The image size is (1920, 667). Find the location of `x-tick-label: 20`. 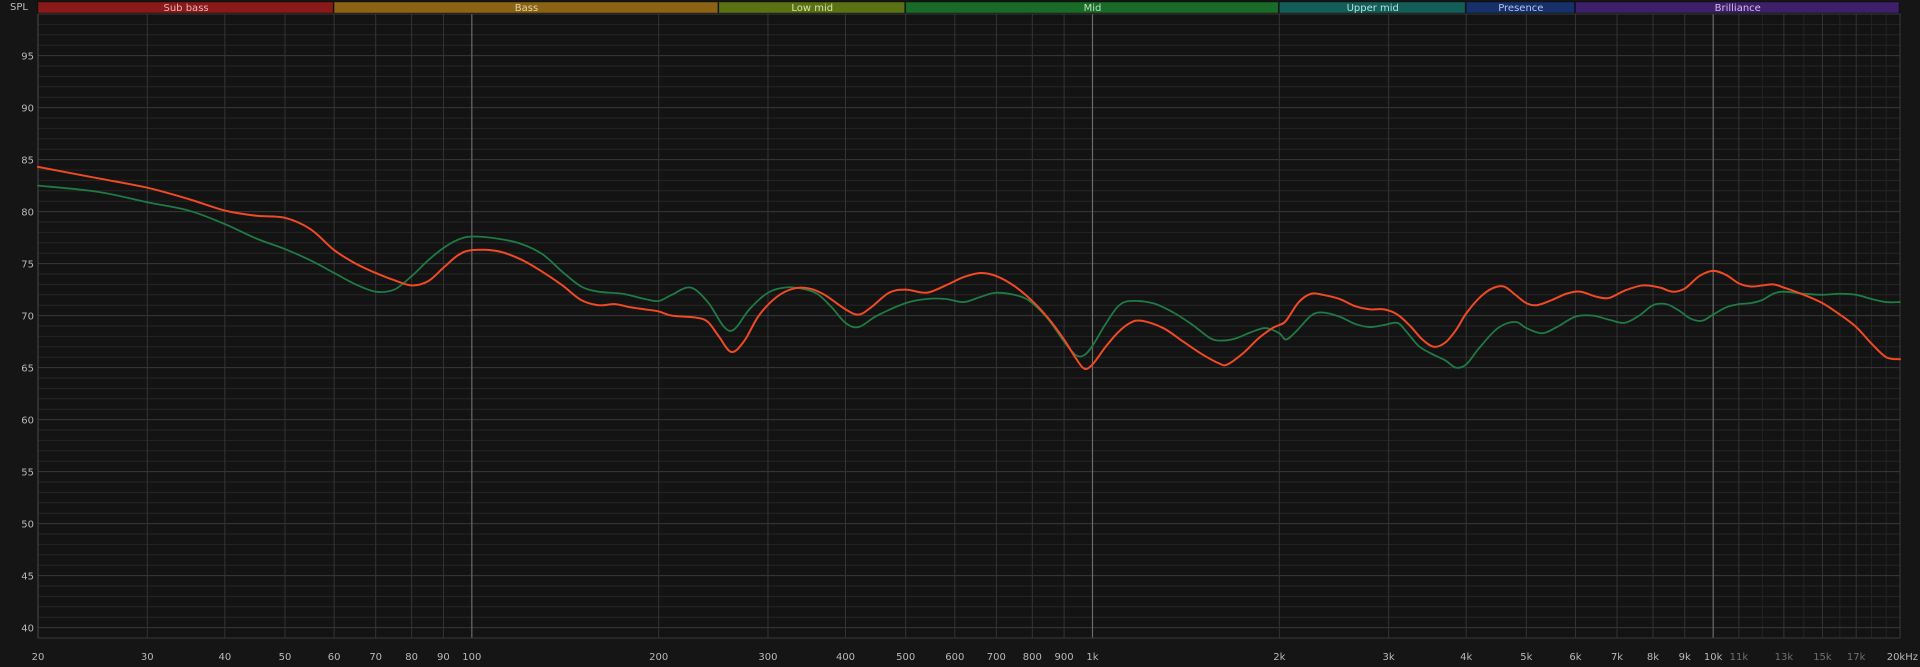

x-tick-label: 20 is located at coordinates (38, 657).